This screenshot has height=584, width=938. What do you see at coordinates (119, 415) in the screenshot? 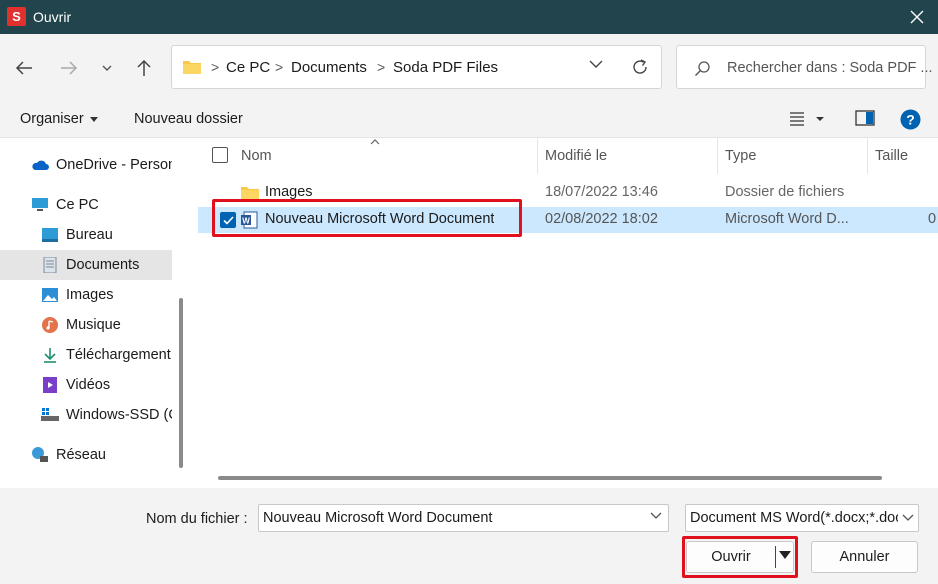
I see `sidebar-item-label: Windows-SSD (C` at bounding box center [119, 415].